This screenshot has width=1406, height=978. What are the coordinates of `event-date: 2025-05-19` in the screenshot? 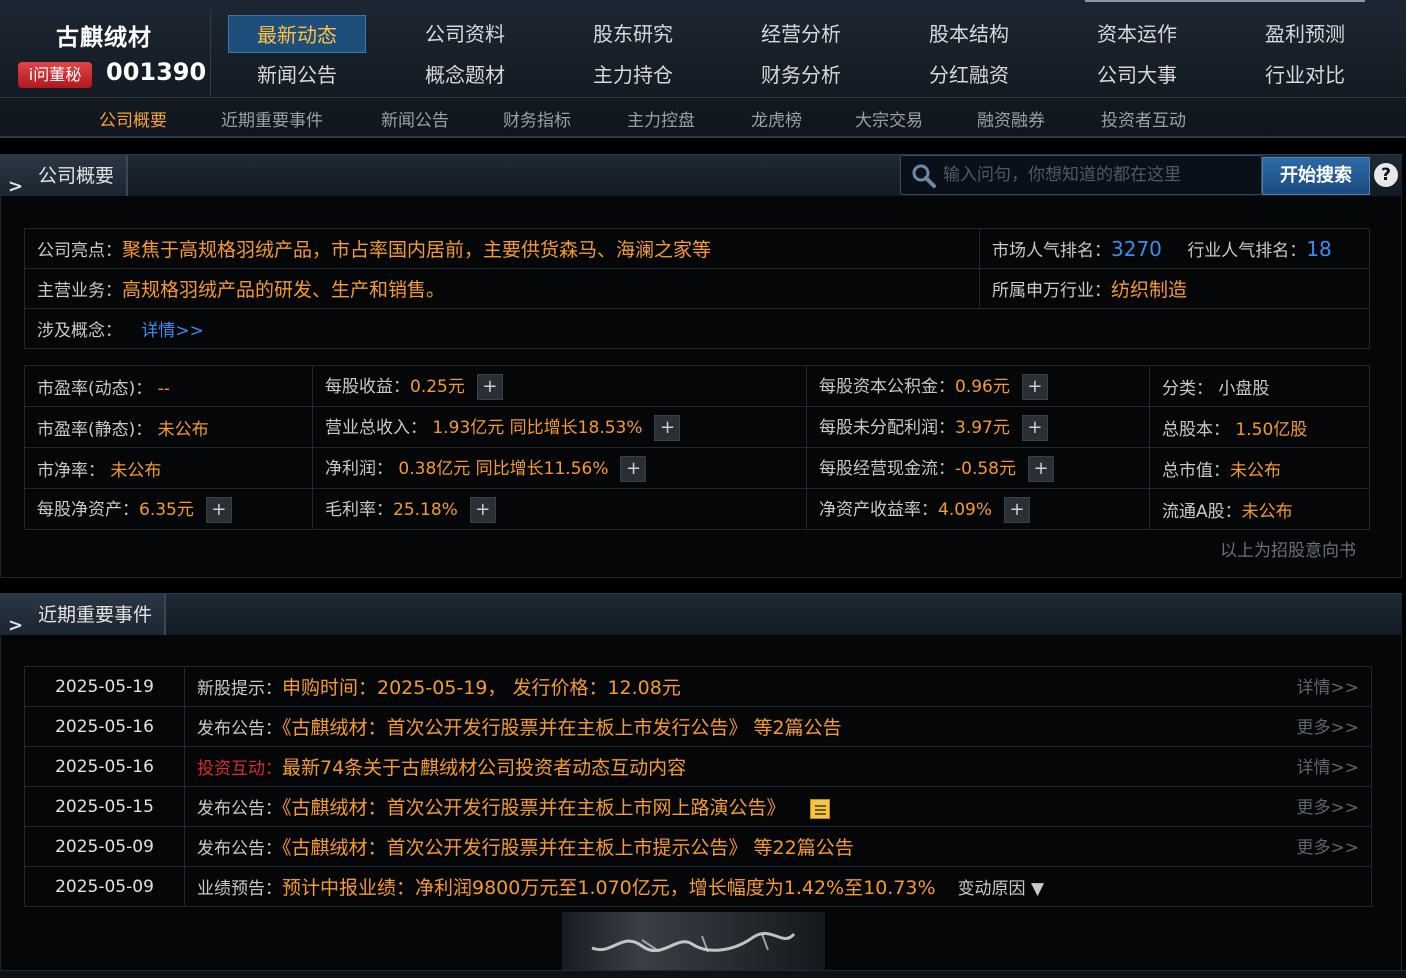 It's located at (104, 686).